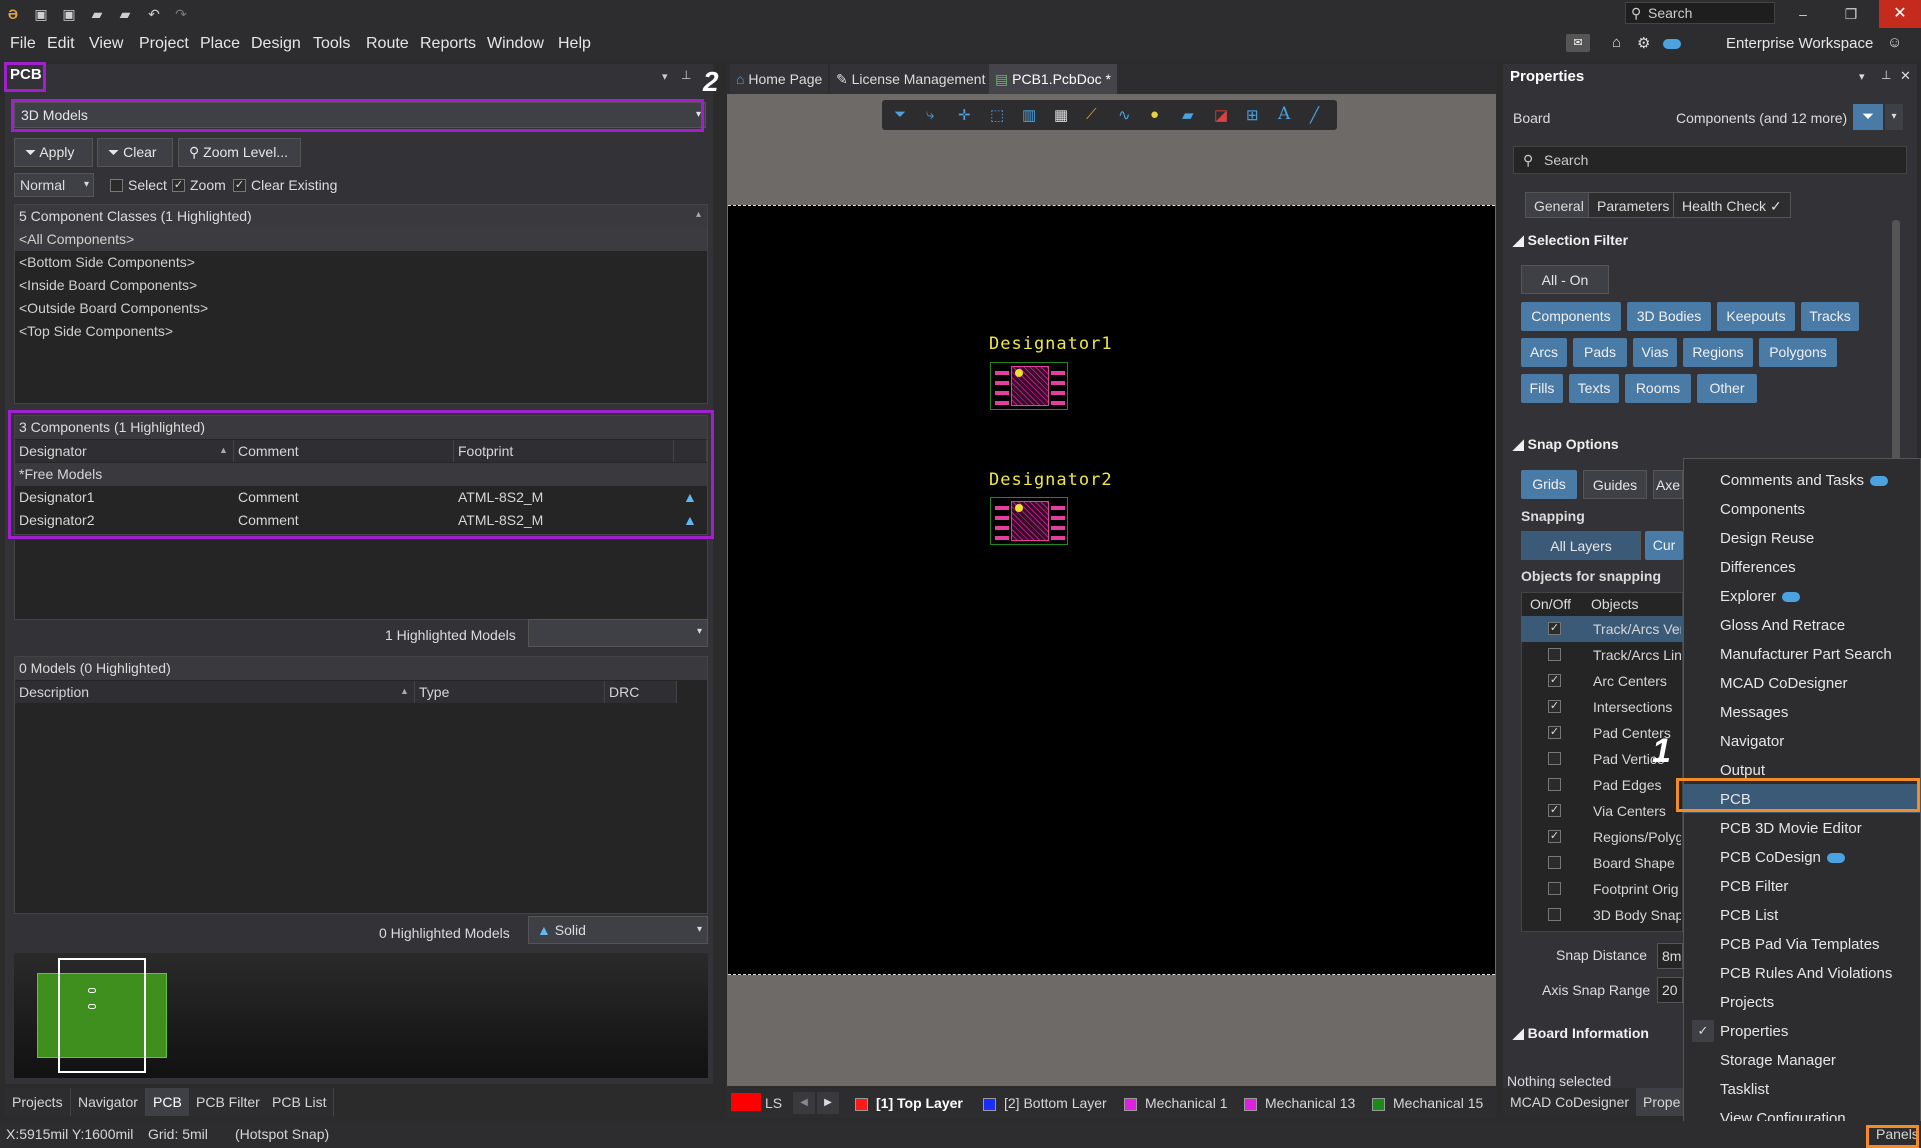 The width and height of the screenshot is (1921, 1148). Describe the element at coordinates (106, 44) in the screenshot. I see `menu-view: View` at that location.